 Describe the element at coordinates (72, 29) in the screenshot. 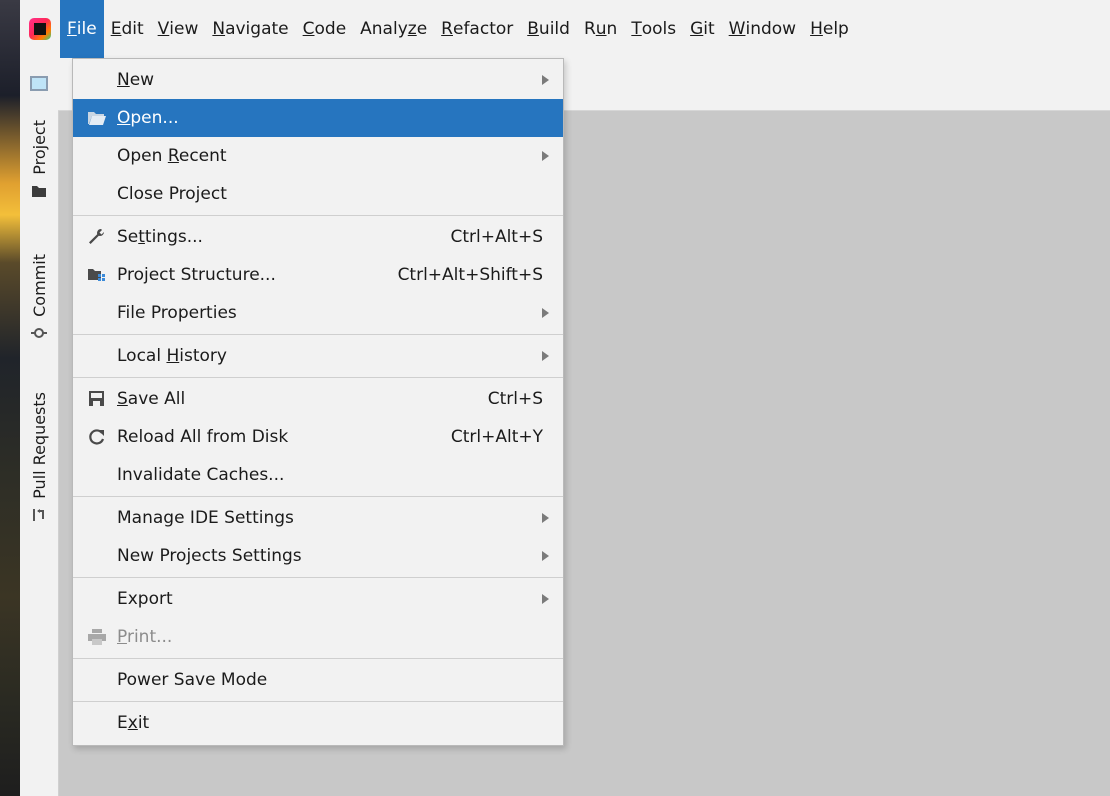

I see `label-mnemonic: F` at that location.